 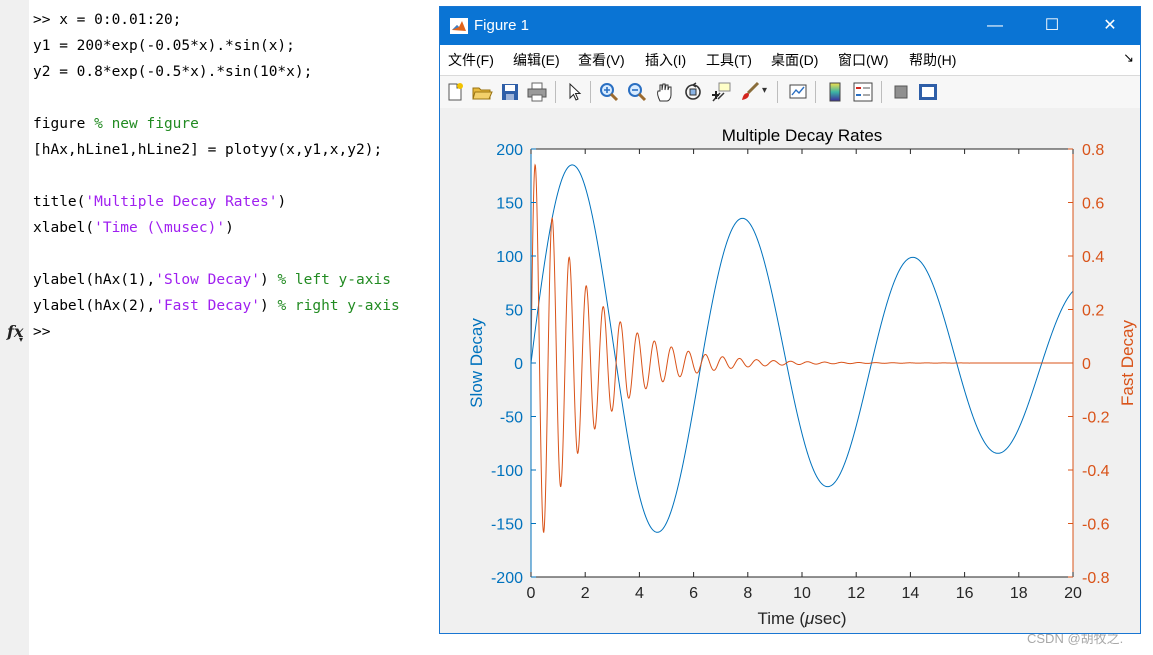 What do you see at coordinates (1110, 26) in the screenshot?
I see `close-button: ✕` at bounding box center [1110, 26].